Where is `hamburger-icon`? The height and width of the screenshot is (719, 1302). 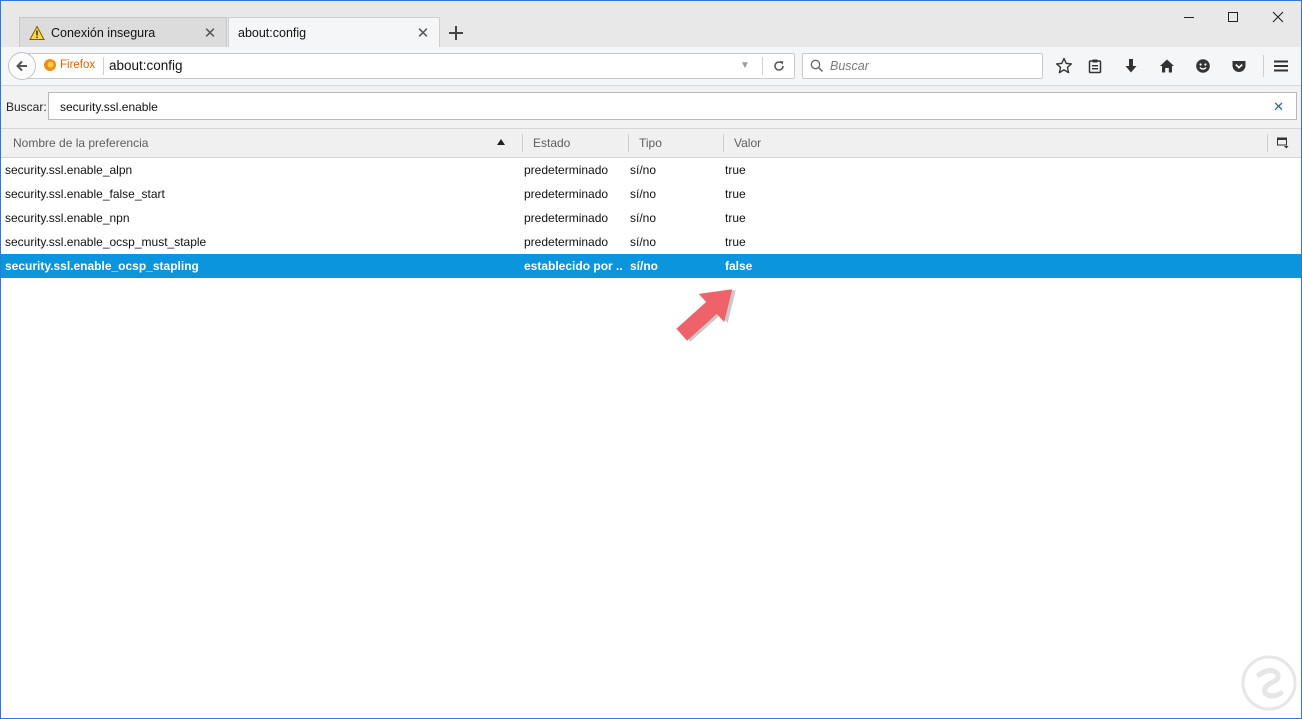 hamburger-icon is located at coordinates (1281, 66).